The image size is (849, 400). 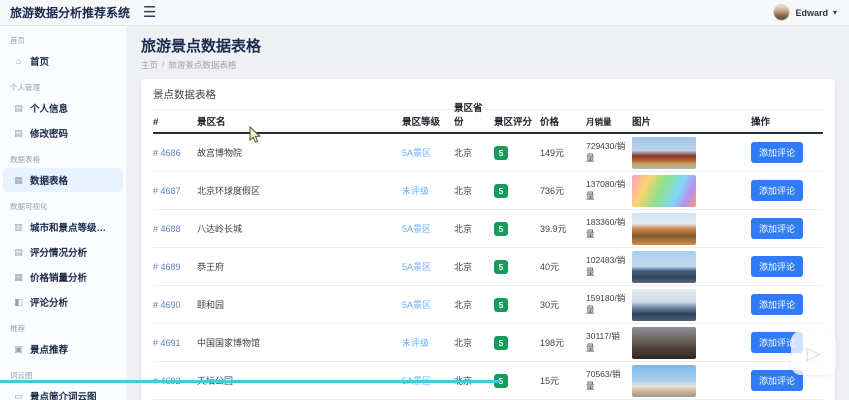 I want to click on user-menu: Edward ▾, so click(x=811, y=12).